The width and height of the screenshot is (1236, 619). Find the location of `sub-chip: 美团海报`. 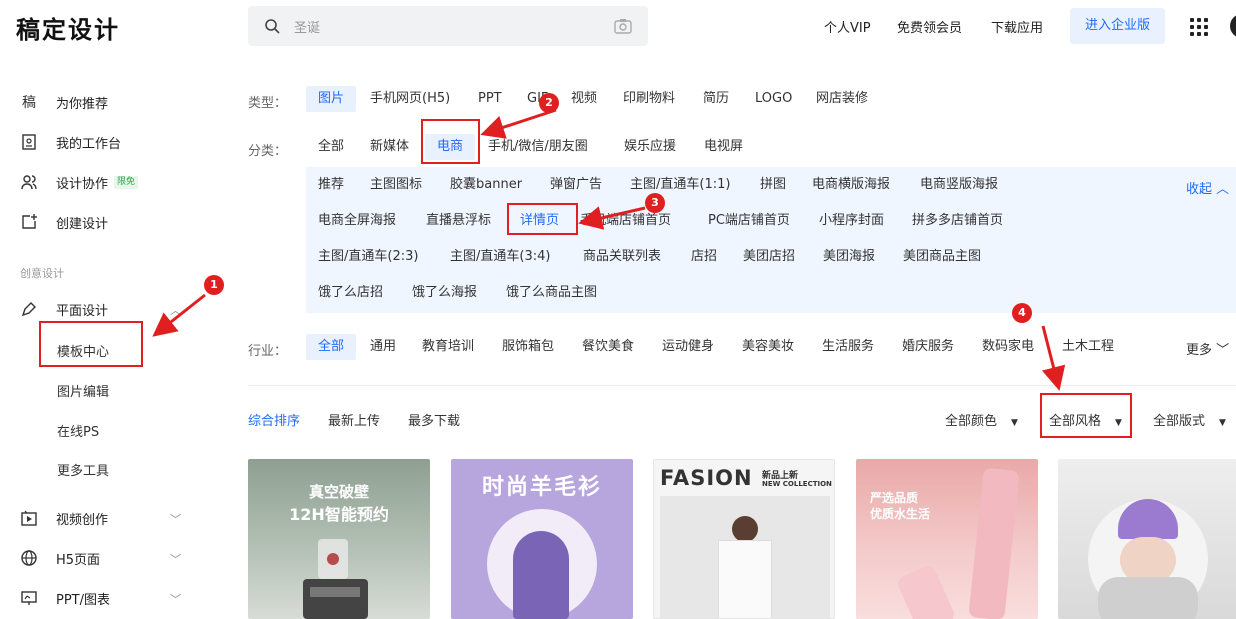

sub-chip: 美团海报 is located at coordinates (849, 257).